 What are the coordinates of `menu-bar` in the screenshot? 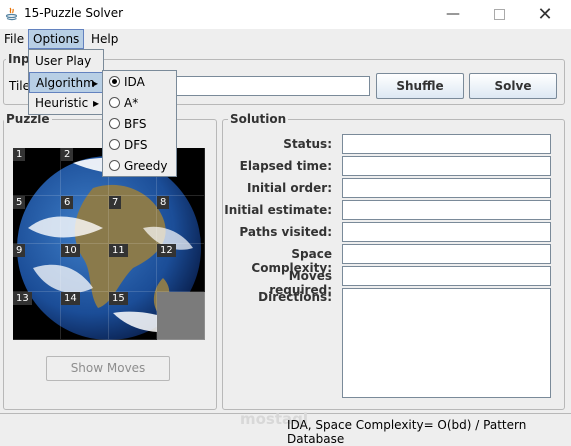 It's located at (285, 39).